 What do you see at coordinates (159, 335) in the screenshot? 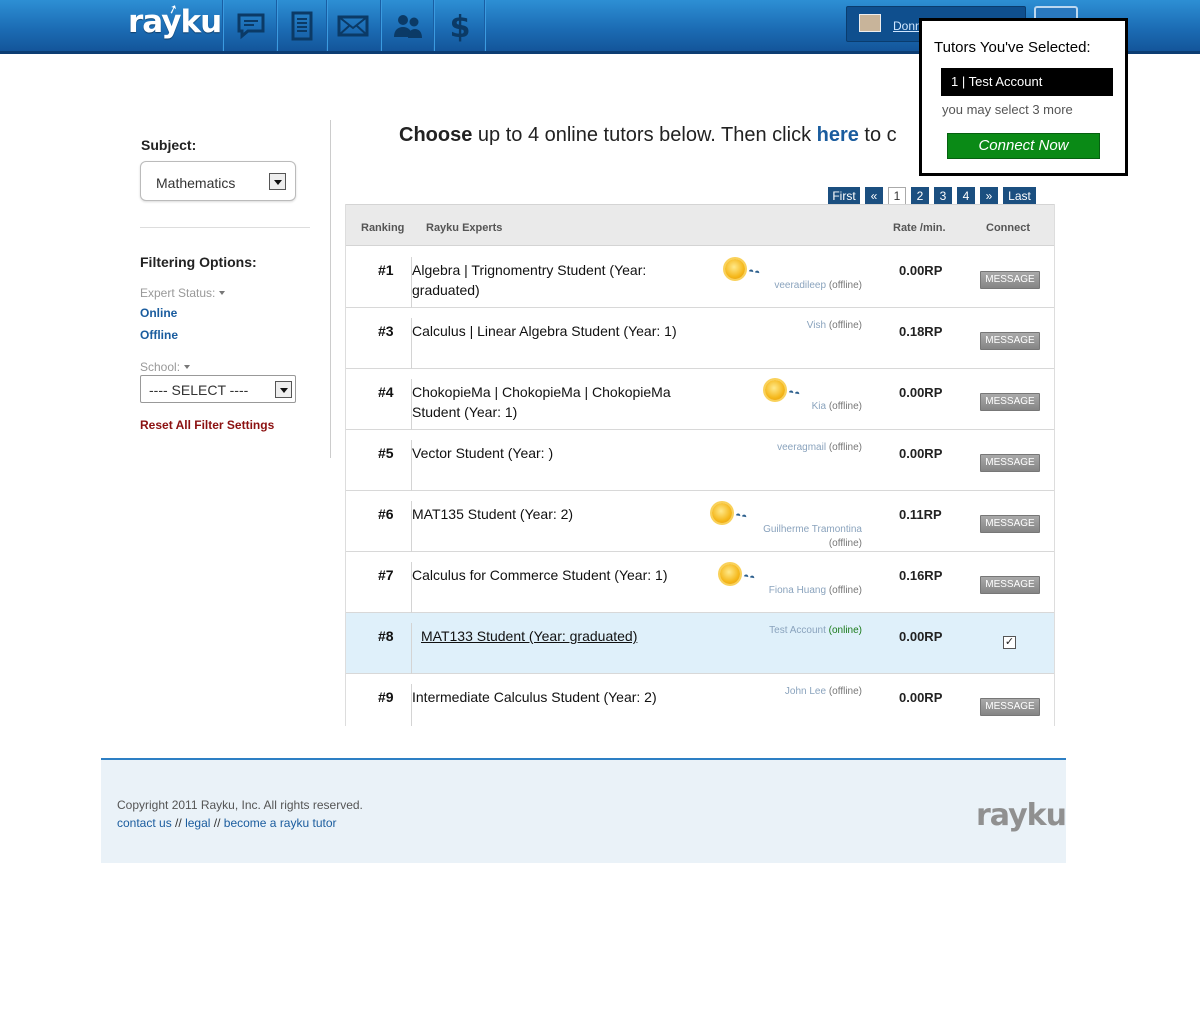
I see `filter-offline-link: Offline` at bounding box center [159, 335].